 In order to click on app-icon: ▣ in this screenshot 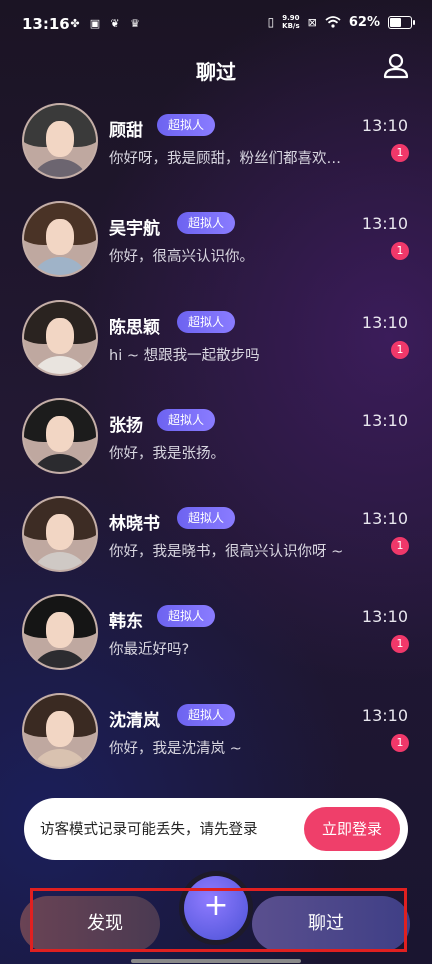, I will do `click(95, 23)`.